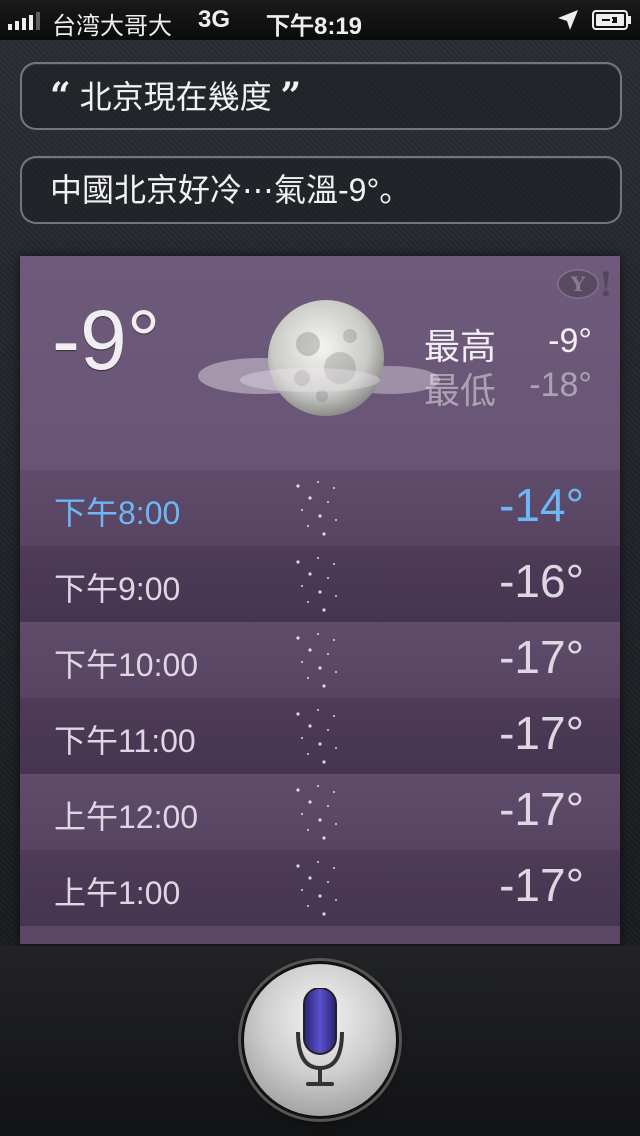 This screenshot has height=1136, width=640. What do you see at coordinates (570, 341) in the screenshot?
I see `high-value: -9°` at bounding box center [570, 341].